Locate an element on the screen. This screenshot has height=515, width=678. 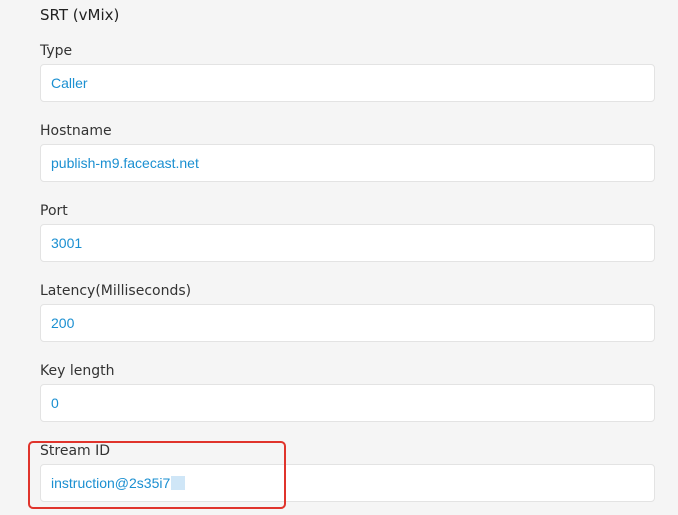
type-label: Type is located at coordinates (56, 51).